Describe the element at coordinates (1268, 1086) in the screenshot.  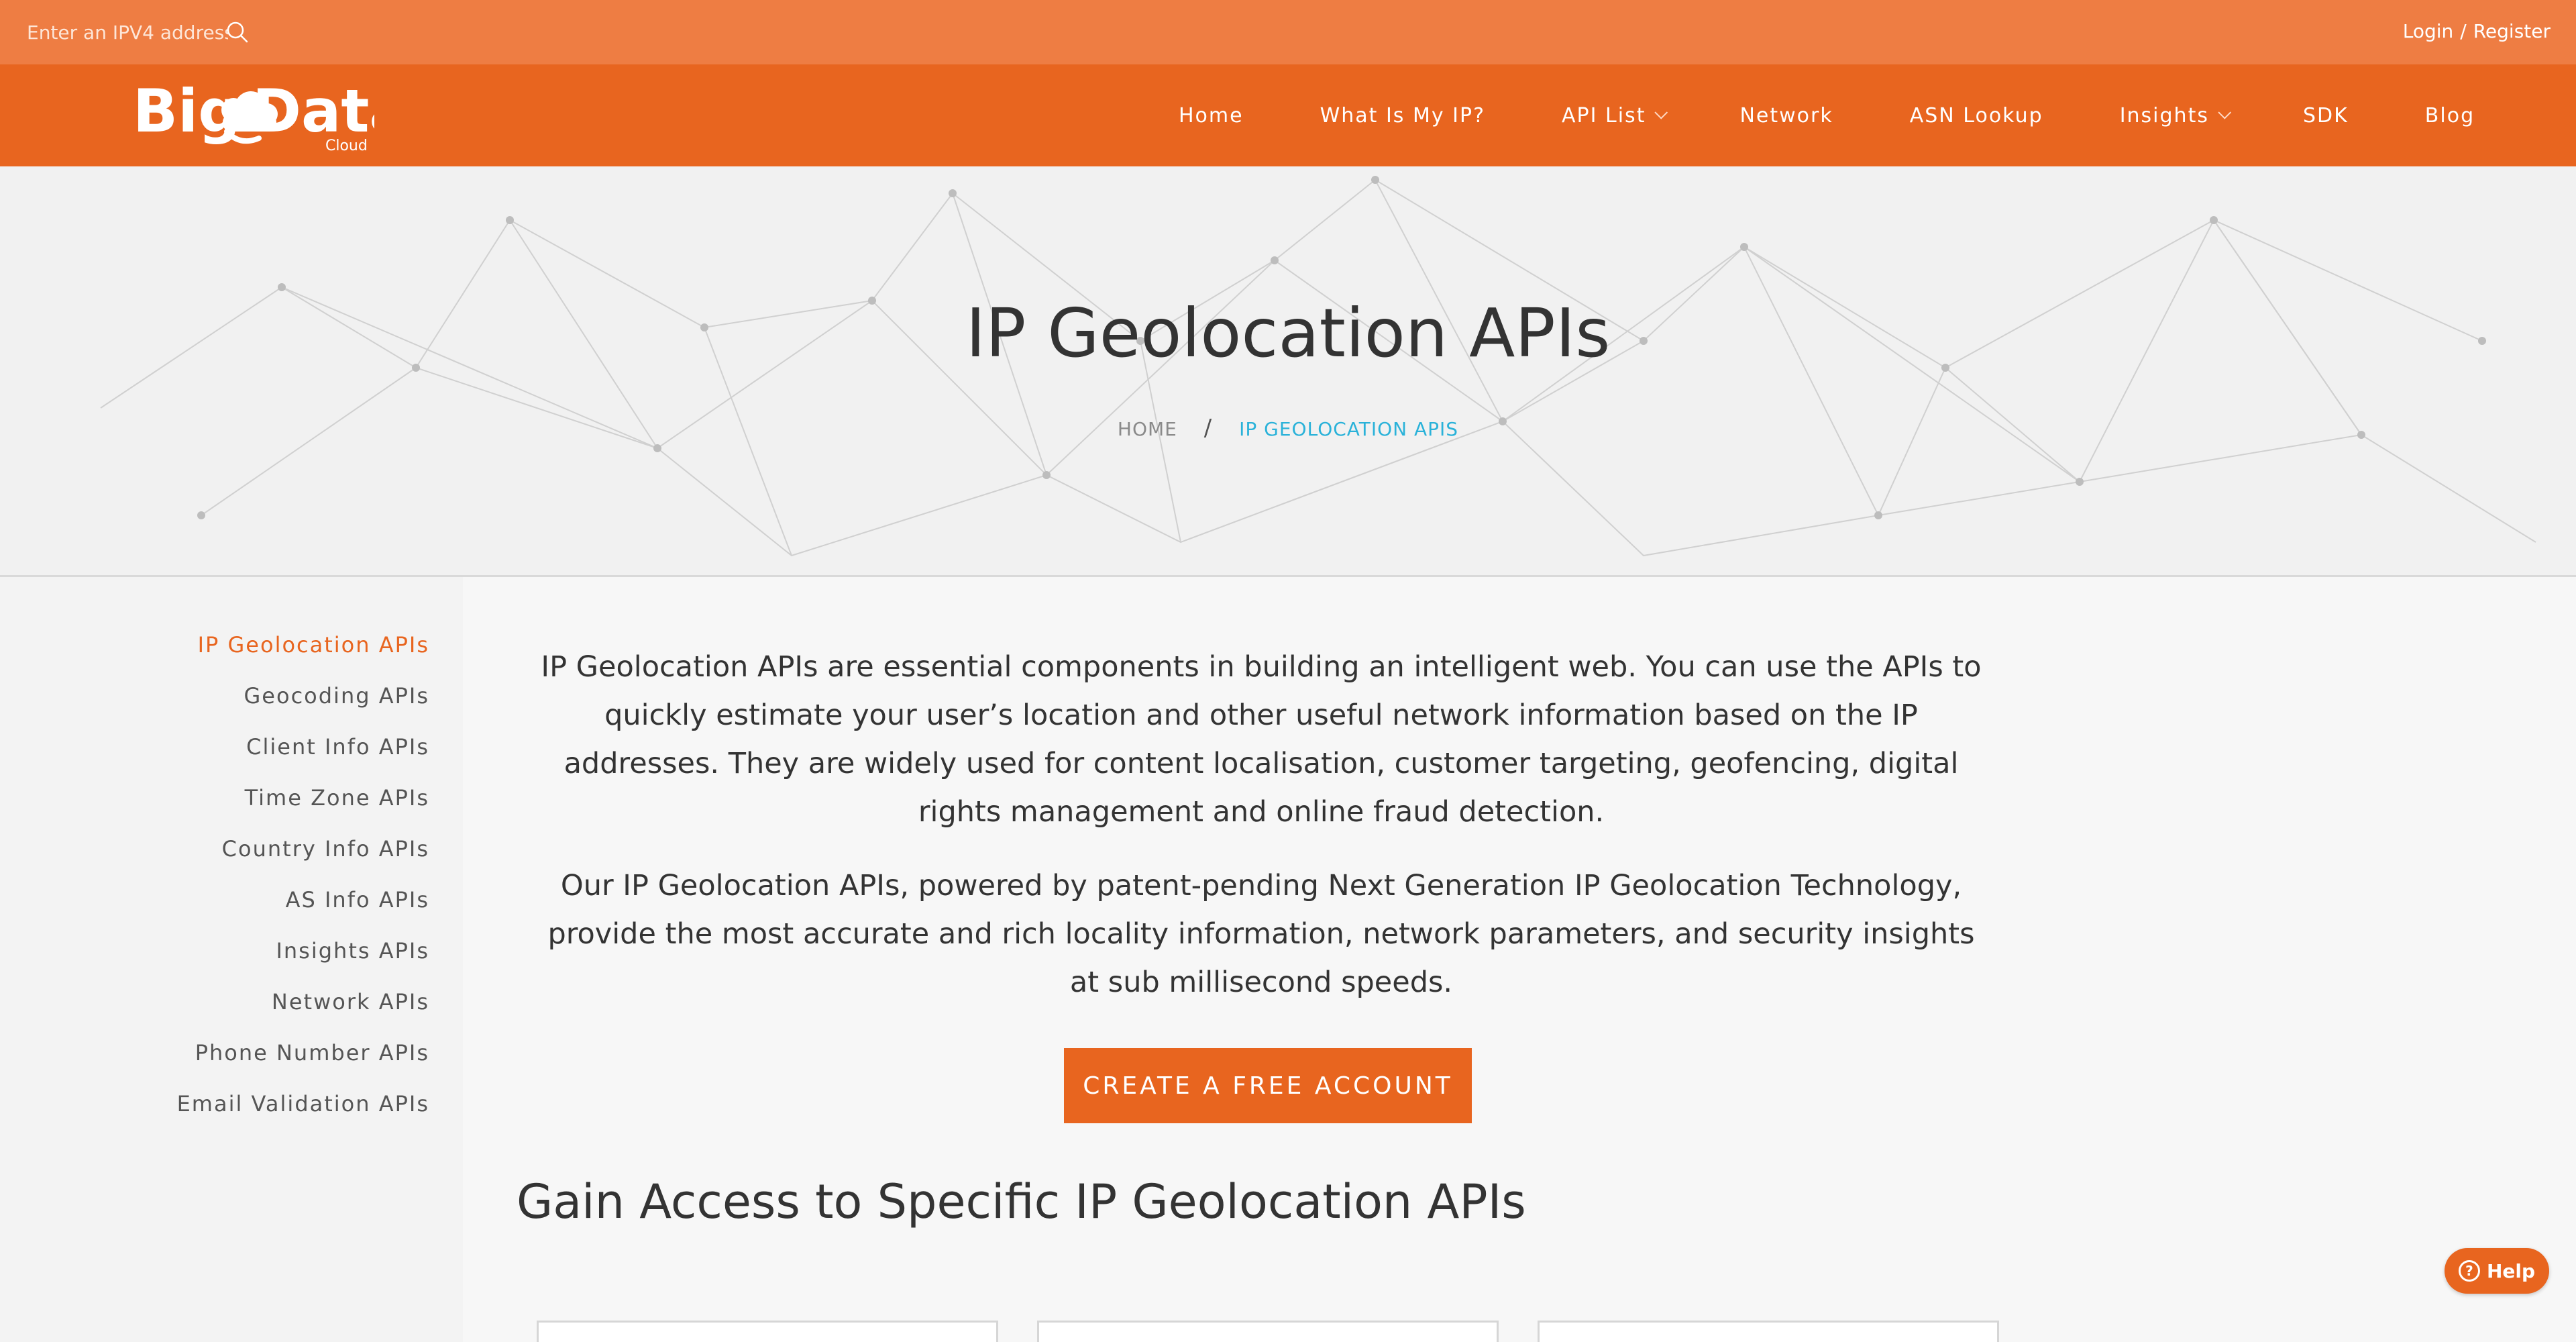
I see `create-free-account-button: CREATE A FREE ACCOUNT` at that location.